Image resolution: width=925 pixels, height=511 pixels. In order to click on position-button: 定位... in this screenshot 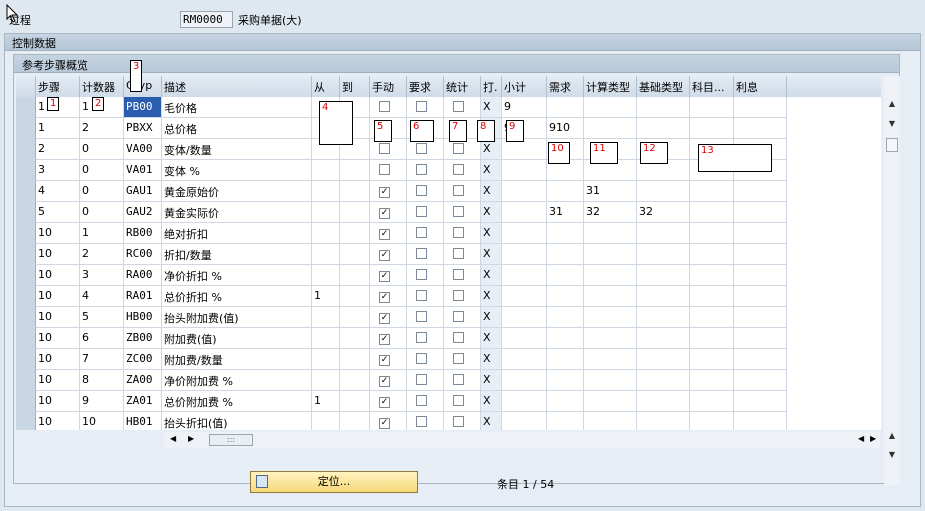, I will do `click(334, 482)`.